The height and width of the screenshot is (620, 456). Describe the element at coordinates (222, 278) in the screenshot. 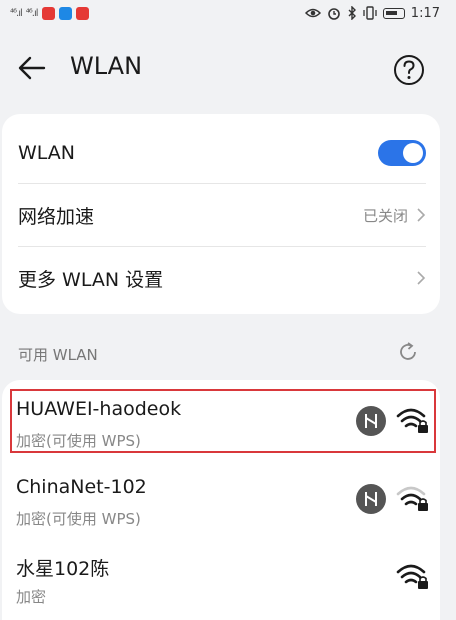

I see `more-wlan-settings-row: 更多 WLAN 设置` at that location.